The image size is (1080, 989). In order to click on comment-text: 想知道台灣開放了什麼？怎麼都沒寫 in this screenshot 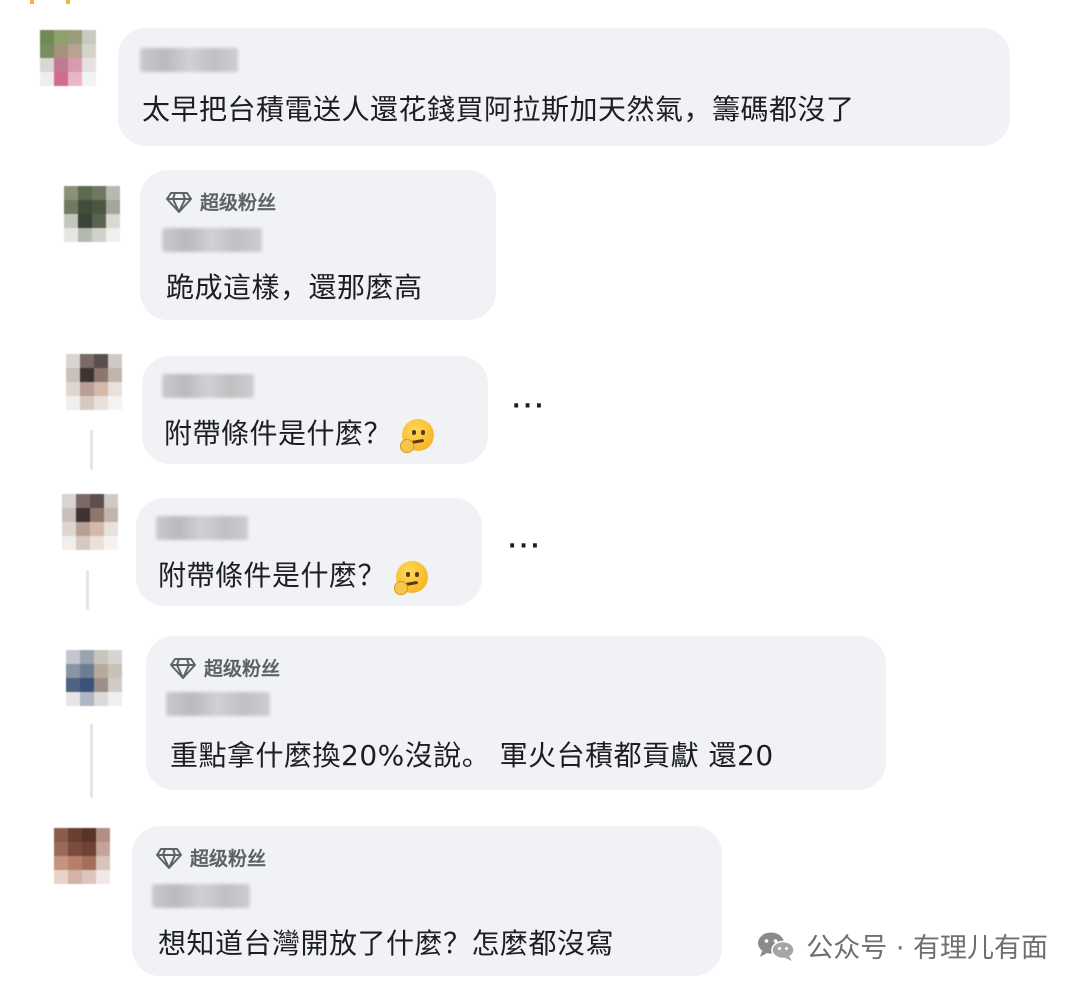, I will do `click(386, 943)`.